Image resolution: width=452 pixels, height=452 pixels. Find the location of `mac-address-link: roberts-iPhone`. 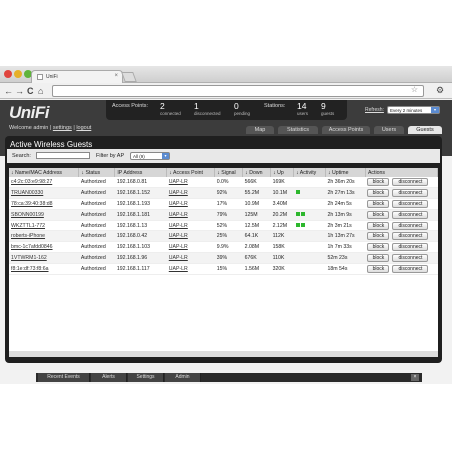

mac-address-link: roberts-iPhone is located at coordinates (44, 236).